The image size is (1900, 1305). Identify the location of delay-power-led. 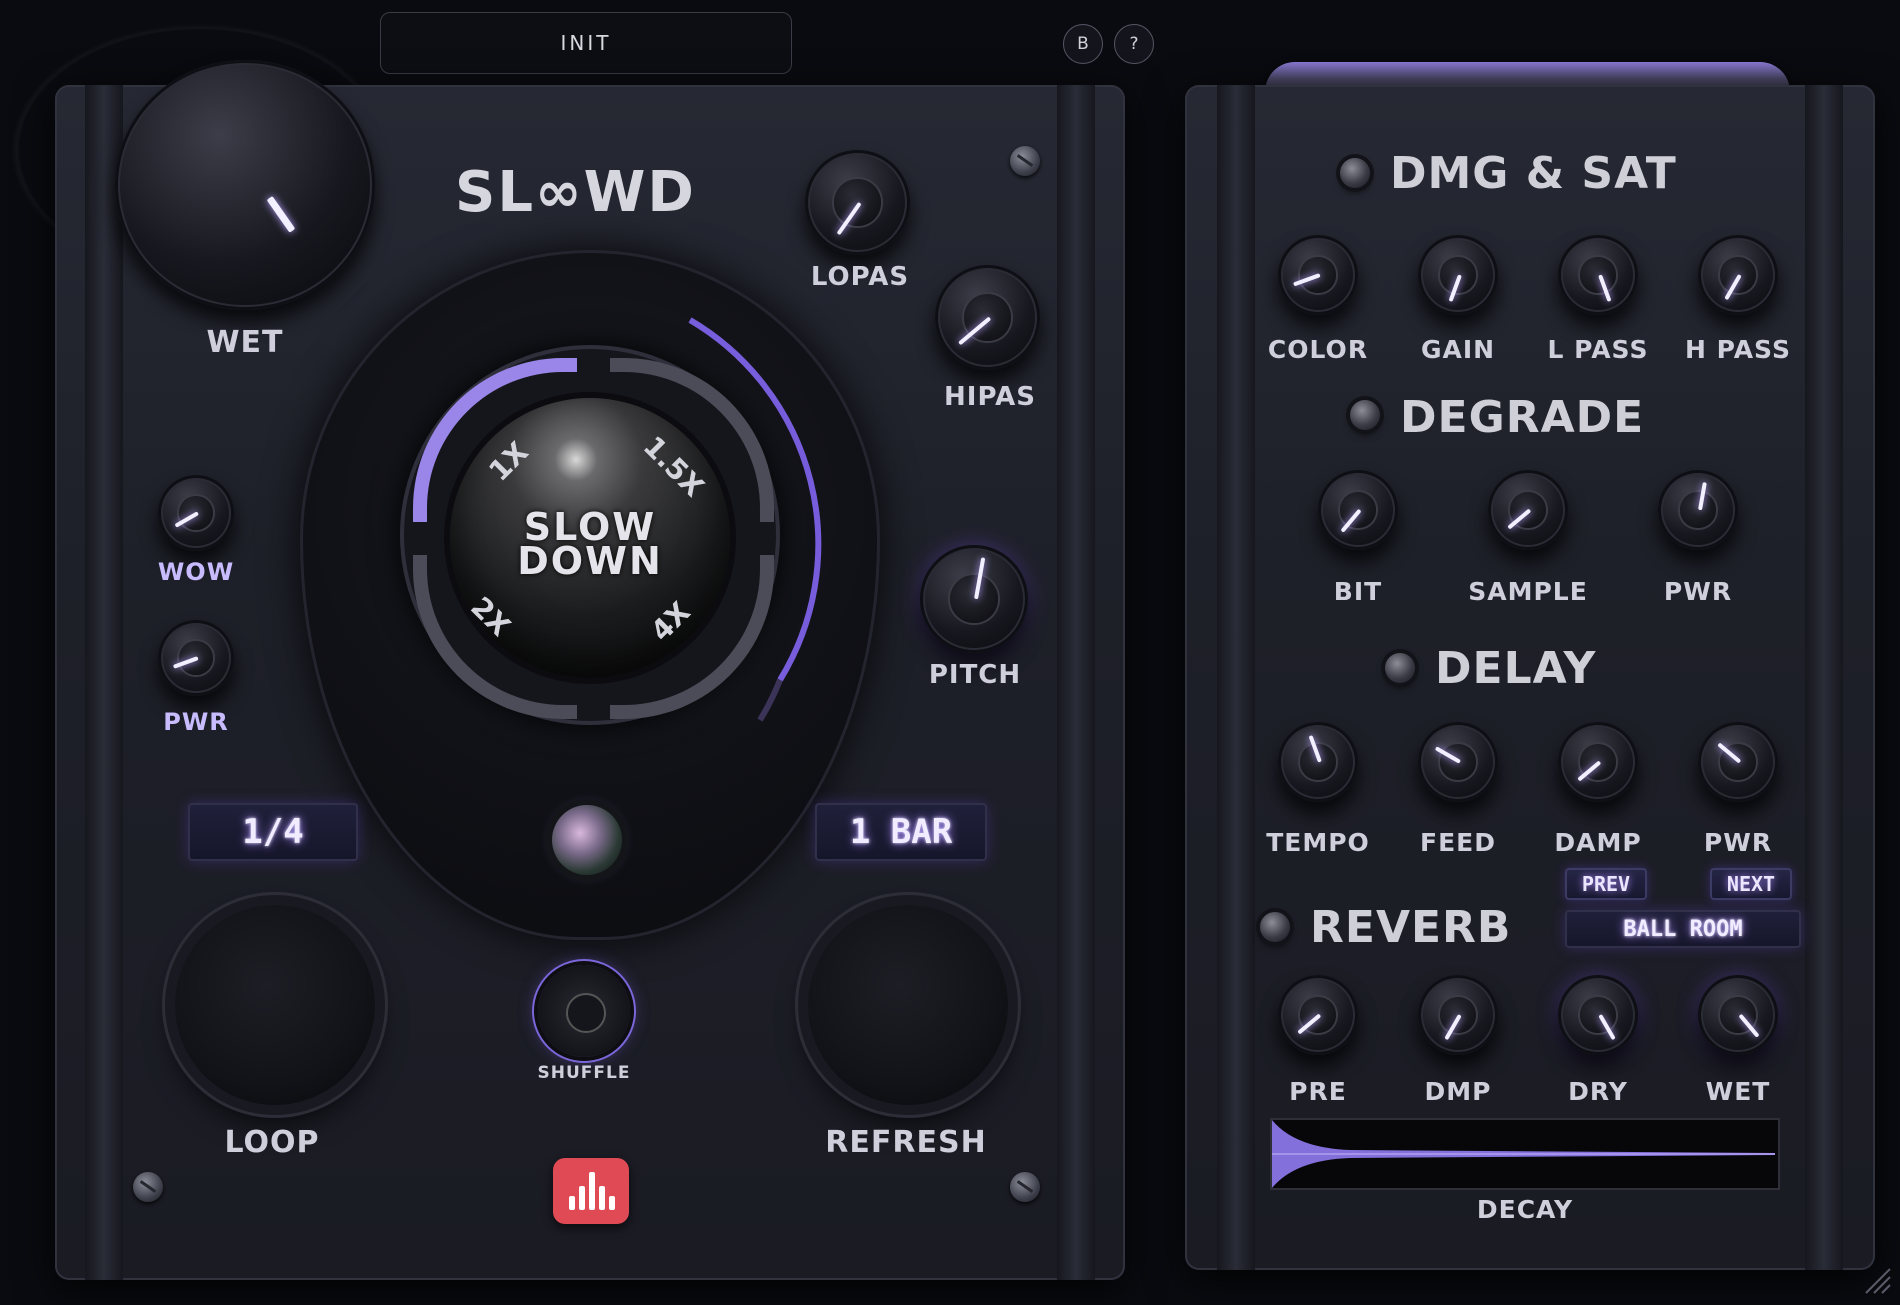
(1400, 668).